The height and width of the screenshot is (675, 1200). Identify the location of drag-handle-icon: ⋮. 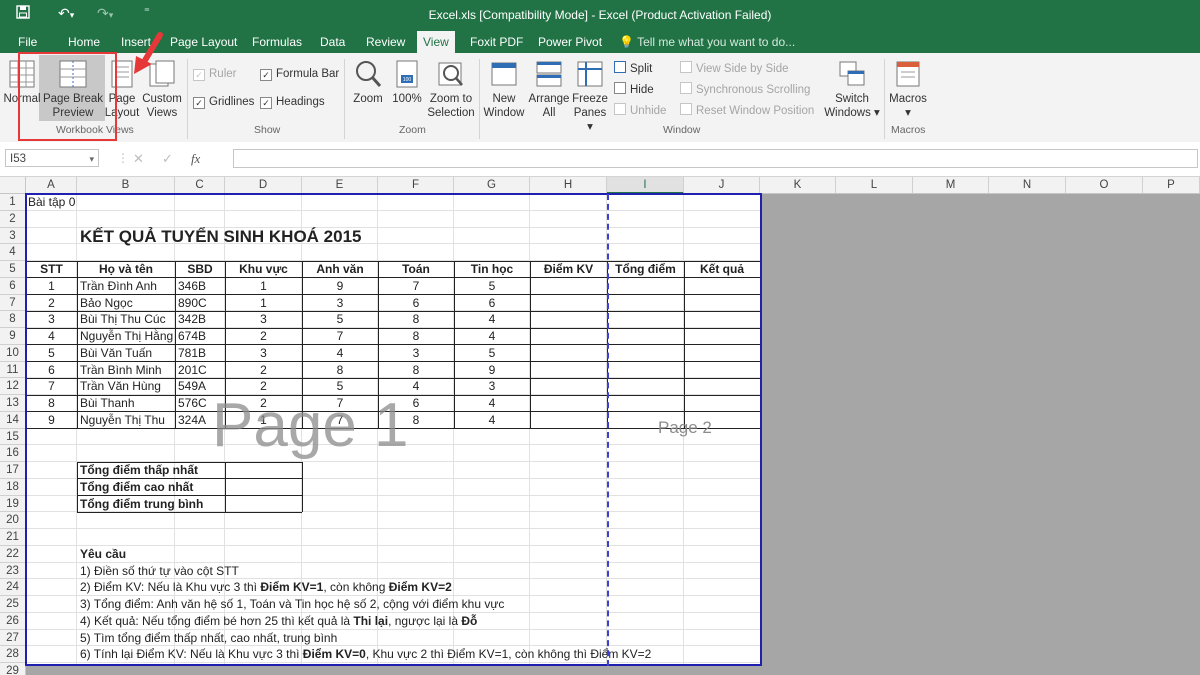
(123, 158).